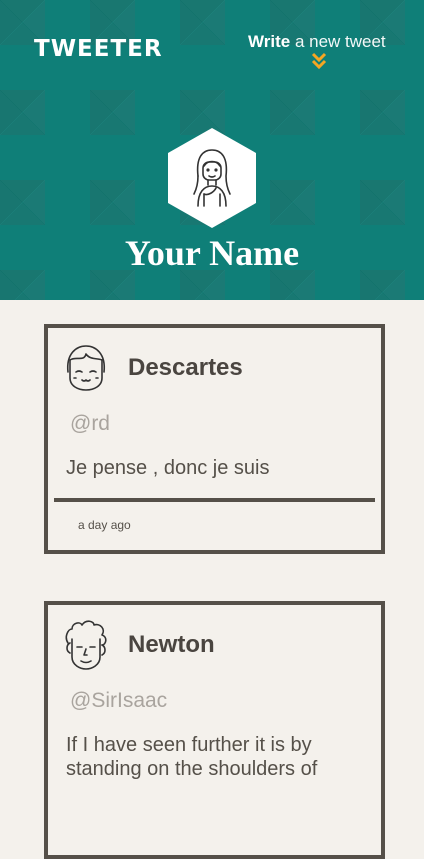 The height and width of the screenshot is (859, 424). I want to click on tweet-divider, so click(214, 500).